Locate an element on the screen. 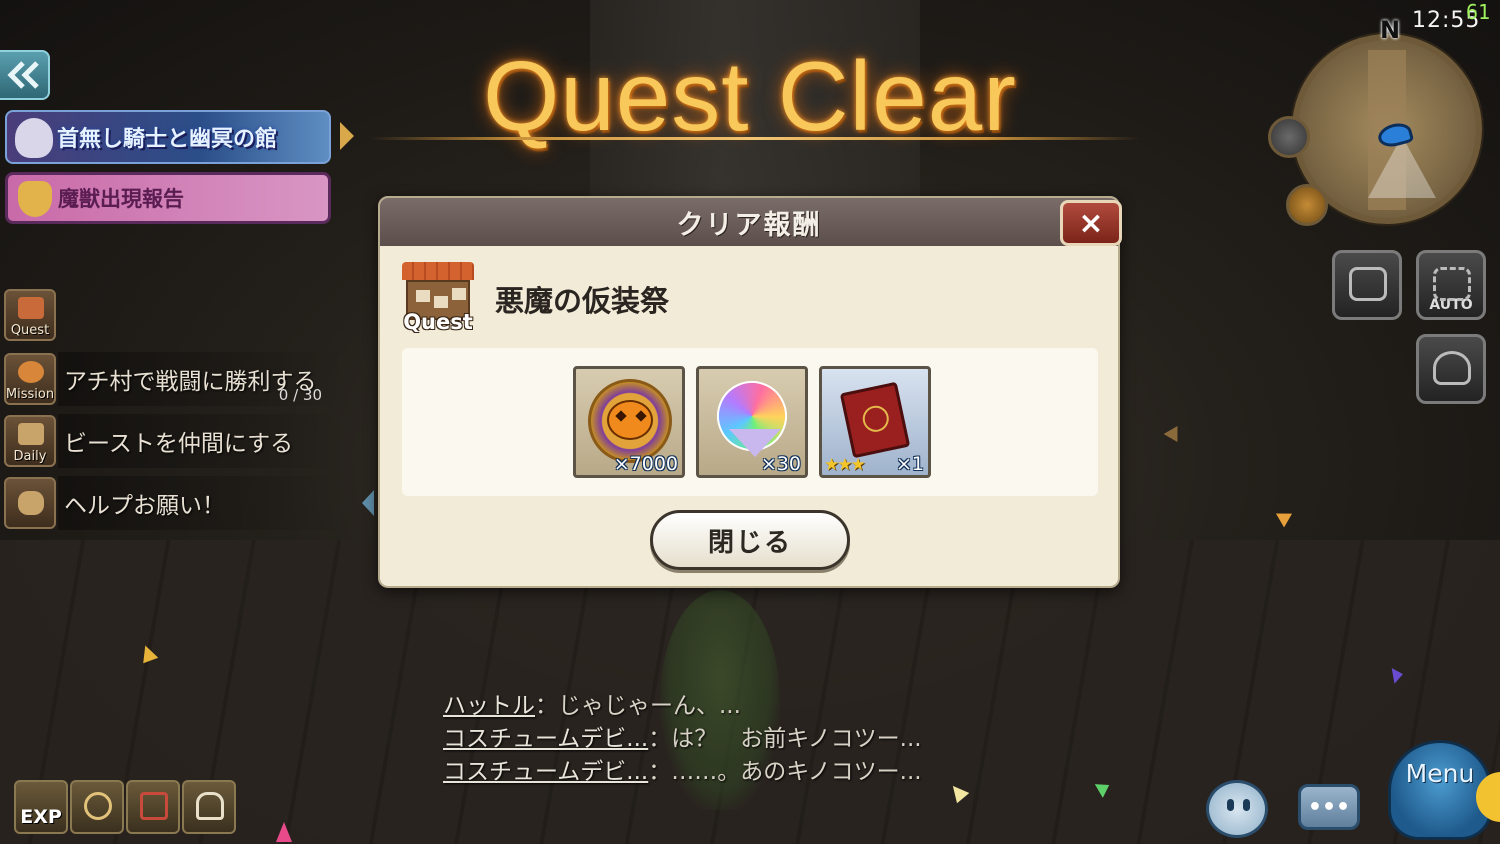  video-camera-icon is located at coordinates (1368, 284).